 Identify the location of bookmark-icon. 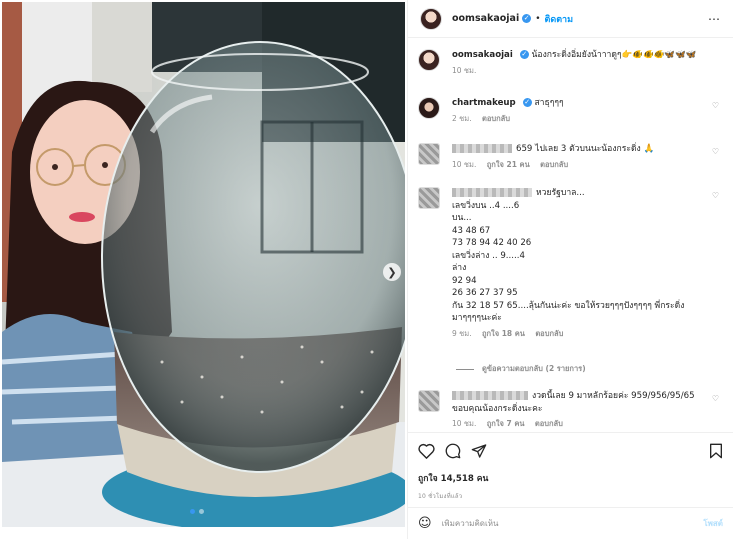
(716, 451).